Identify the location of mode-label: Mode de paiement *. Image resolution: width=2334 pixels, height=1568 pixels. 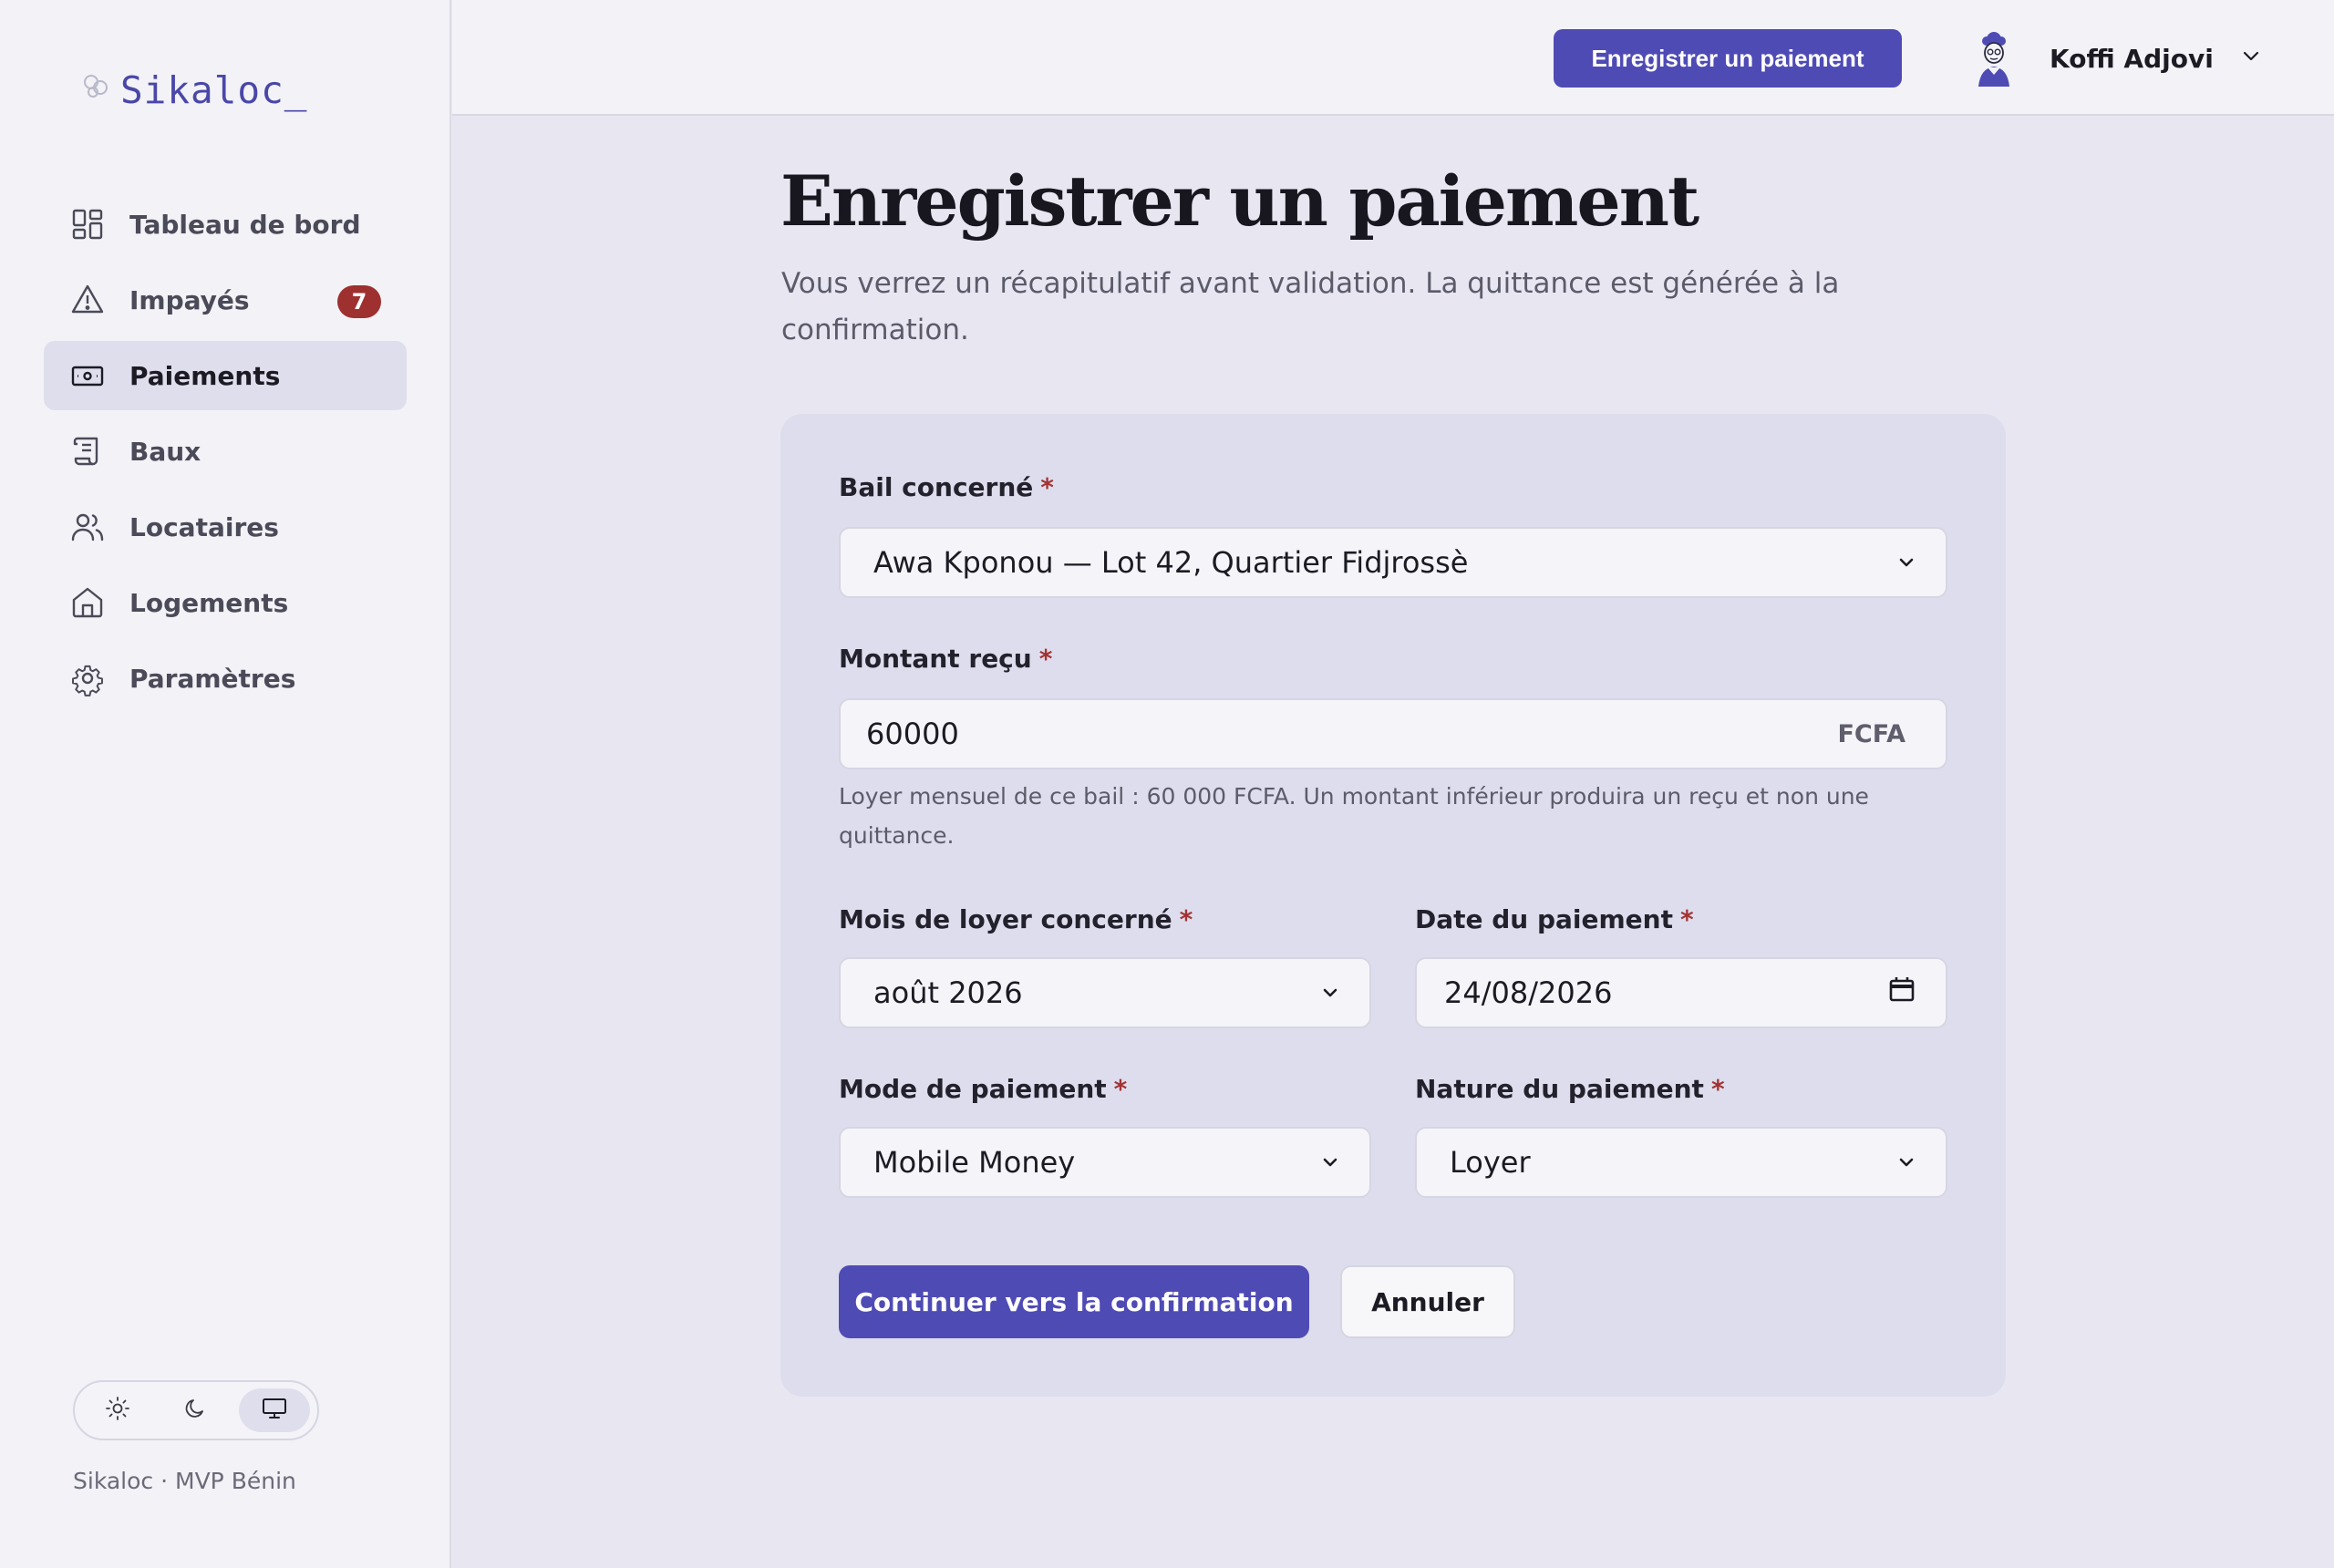
(983, 1089).